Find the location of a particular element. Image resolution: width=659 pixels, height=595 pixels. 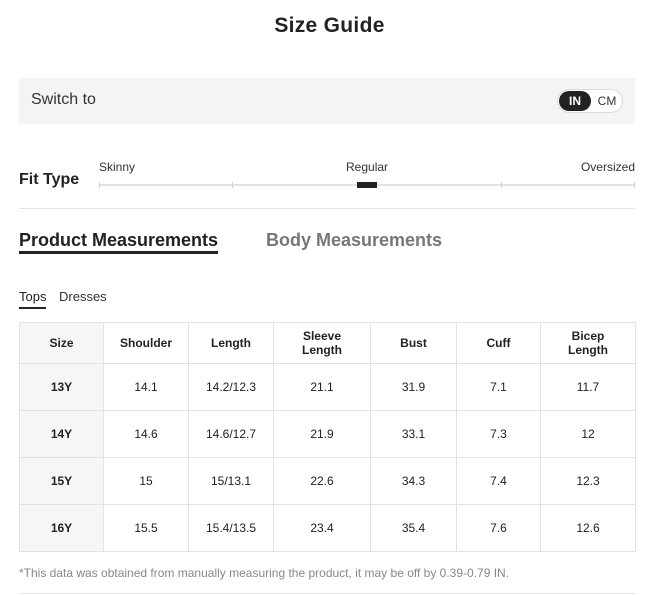

column-header: Size is located at coordinates (61, 343).